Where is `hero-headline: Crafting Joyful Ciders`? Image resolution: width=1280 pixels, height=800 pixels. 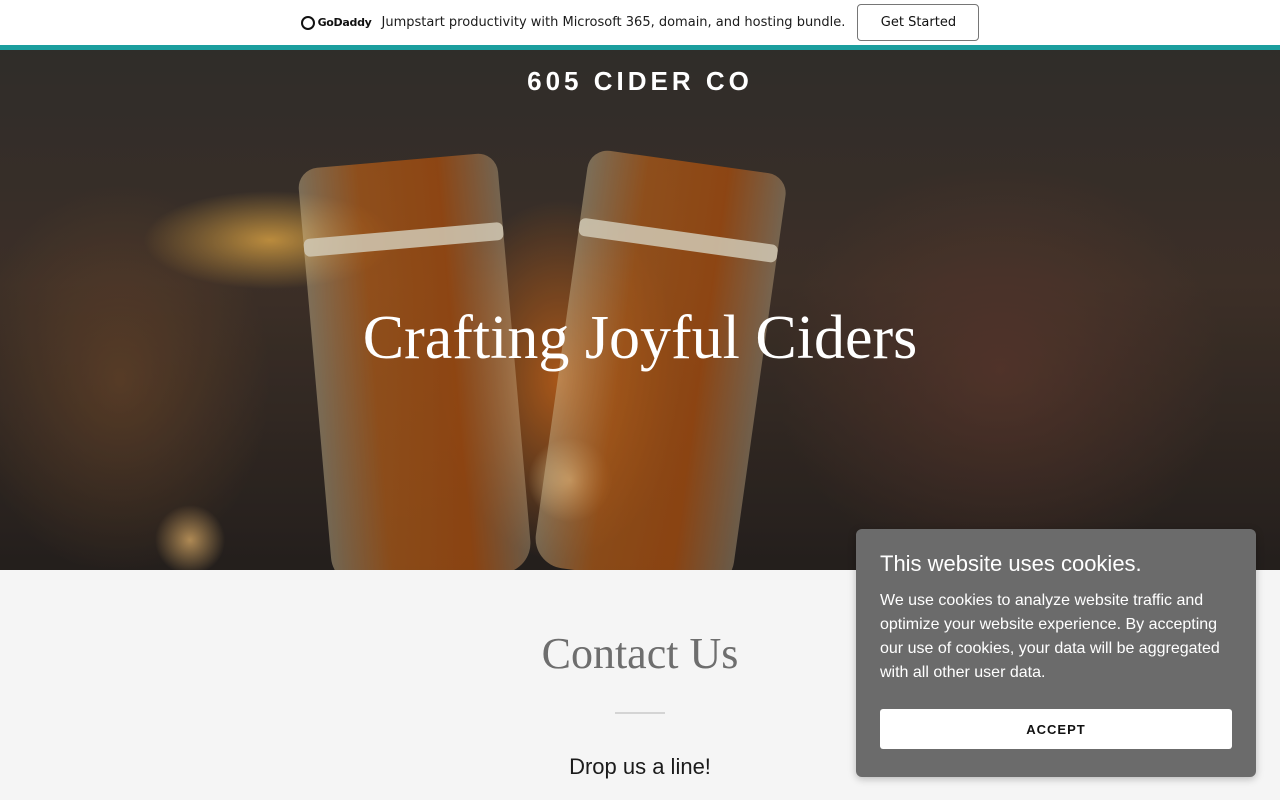 hero-headline: Crafting Joyful Ciders is located at coordinates (640, 338).